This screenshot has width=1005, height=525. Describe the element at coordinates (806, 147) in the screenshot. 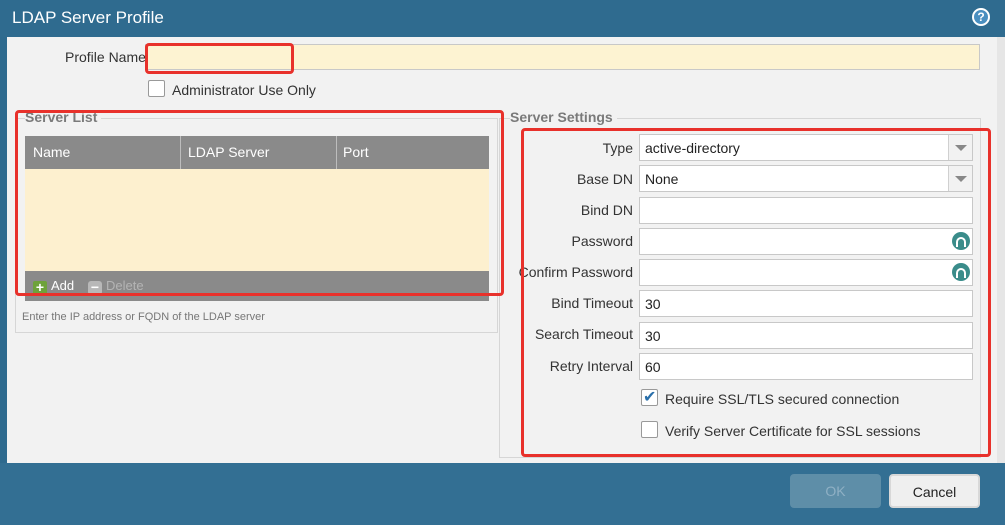

I see `type-select: active-directory` at that location.